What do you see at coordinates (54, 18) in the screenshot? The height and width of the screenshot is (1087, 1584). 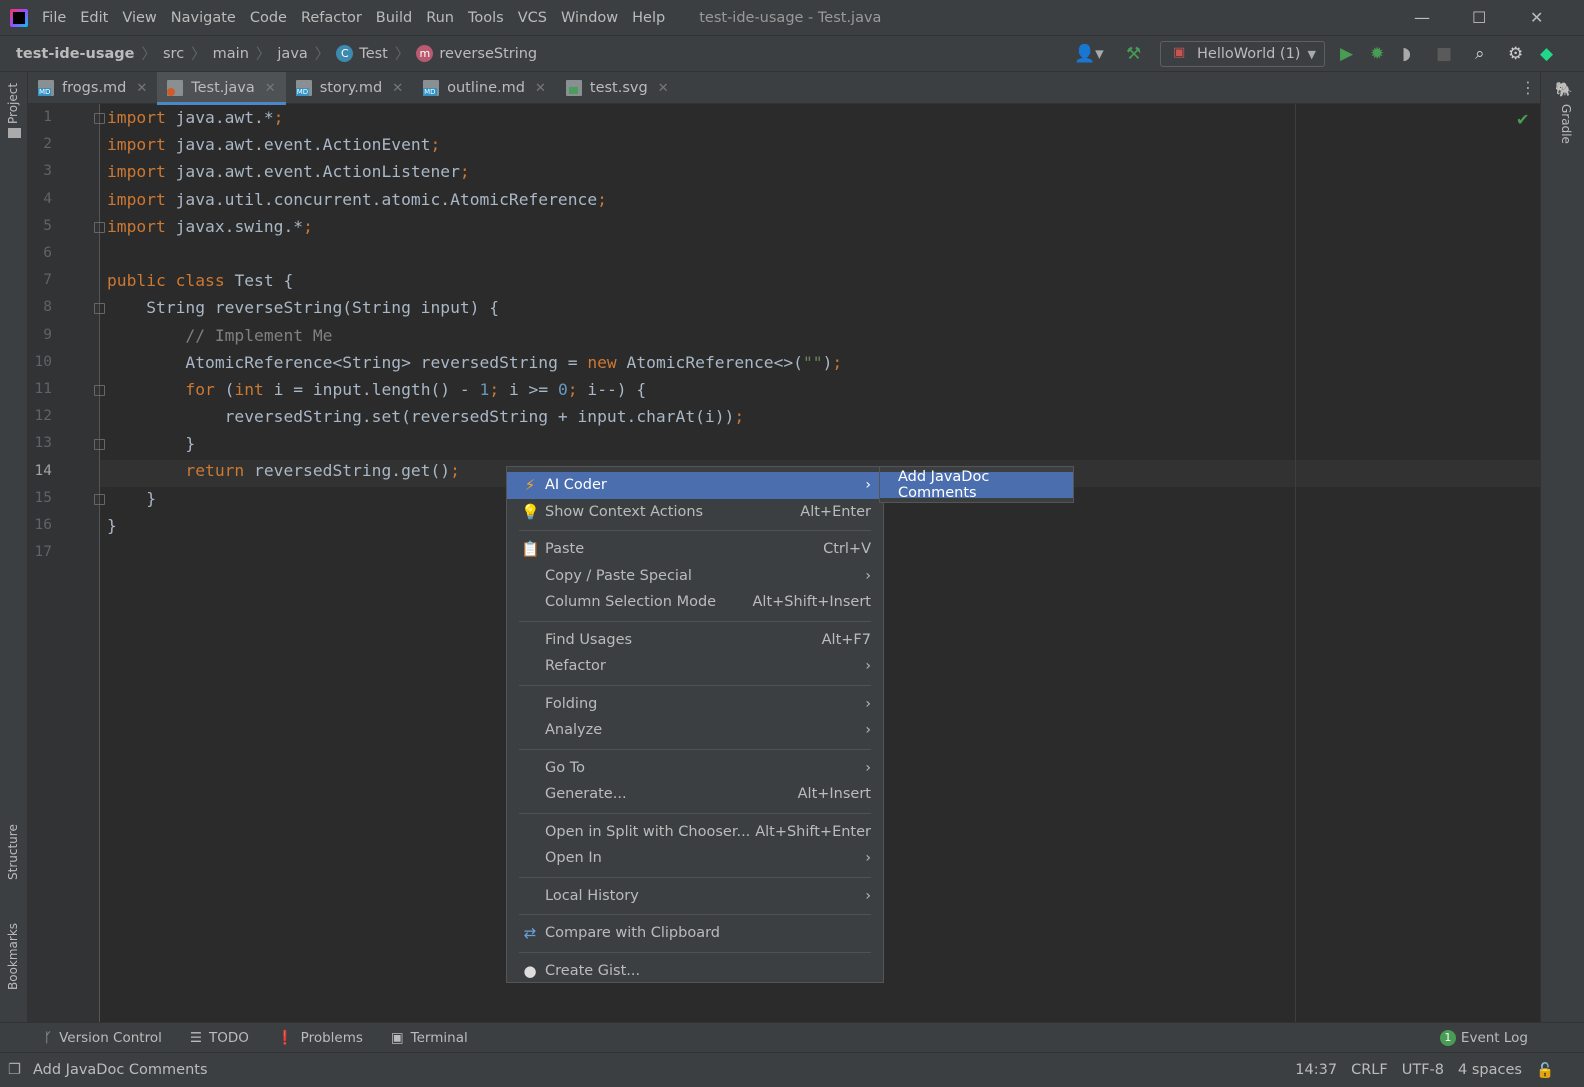 I see `menu-file: File` at bounding box center [54, 18].